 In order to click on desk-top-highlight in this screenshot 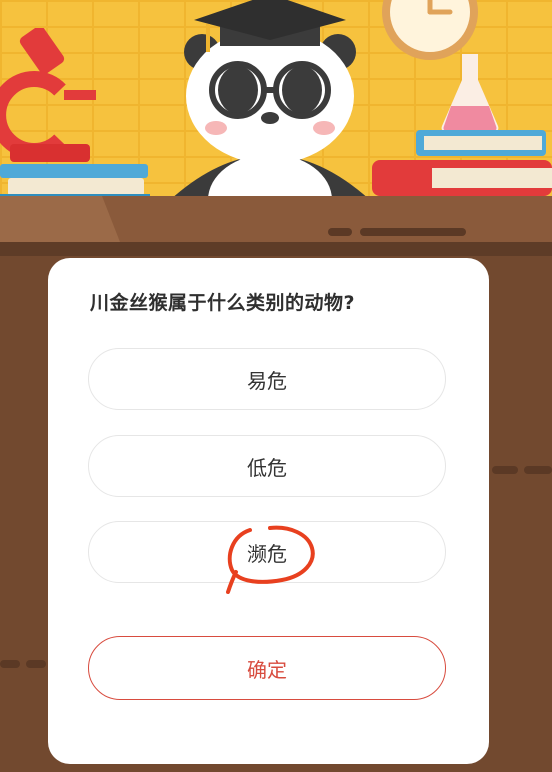, I will do `click(60, 219)`.